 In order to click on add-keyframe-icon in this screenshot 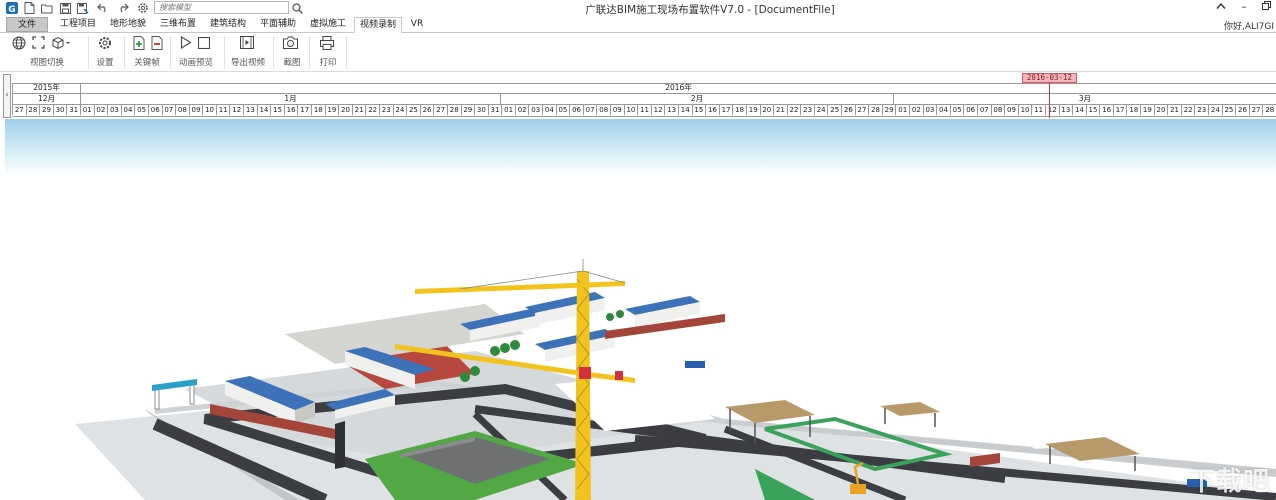, I will do `click(139, 44)`.